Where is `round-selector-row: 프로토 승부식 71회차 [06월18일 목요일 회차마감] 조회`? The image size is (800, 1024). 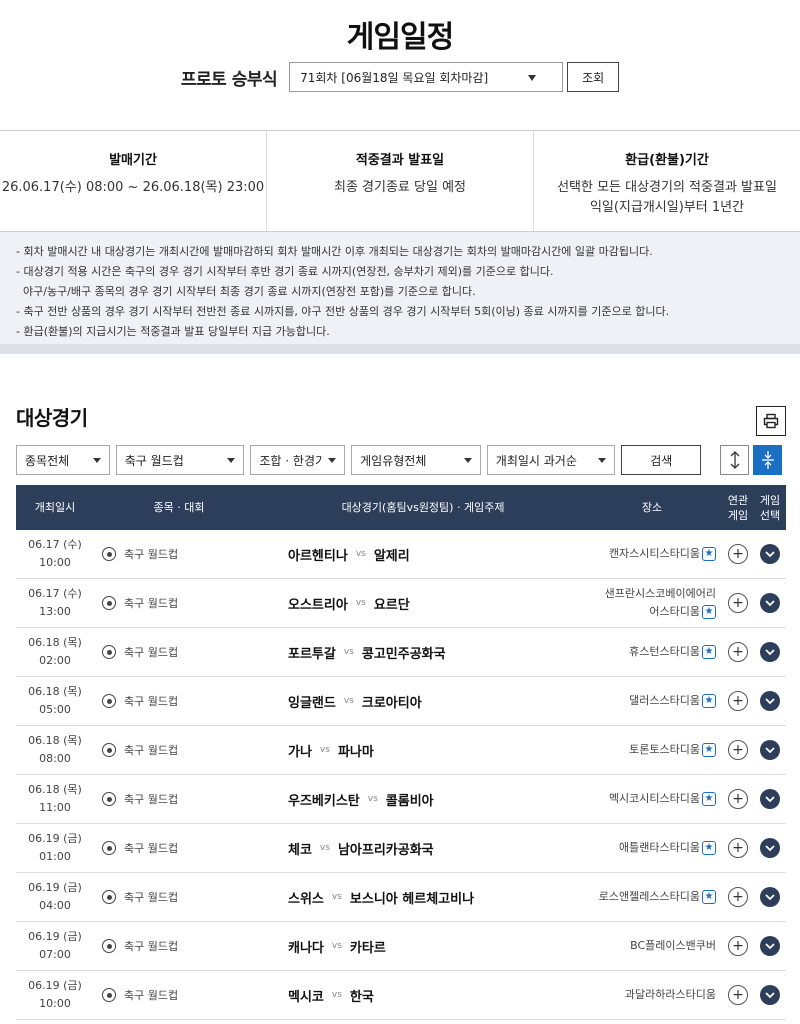
round-selector-row: 프로토 승부식 71회차 [06월18일 목요일 회차마감] 조회 is located at coordinates (400, 77).